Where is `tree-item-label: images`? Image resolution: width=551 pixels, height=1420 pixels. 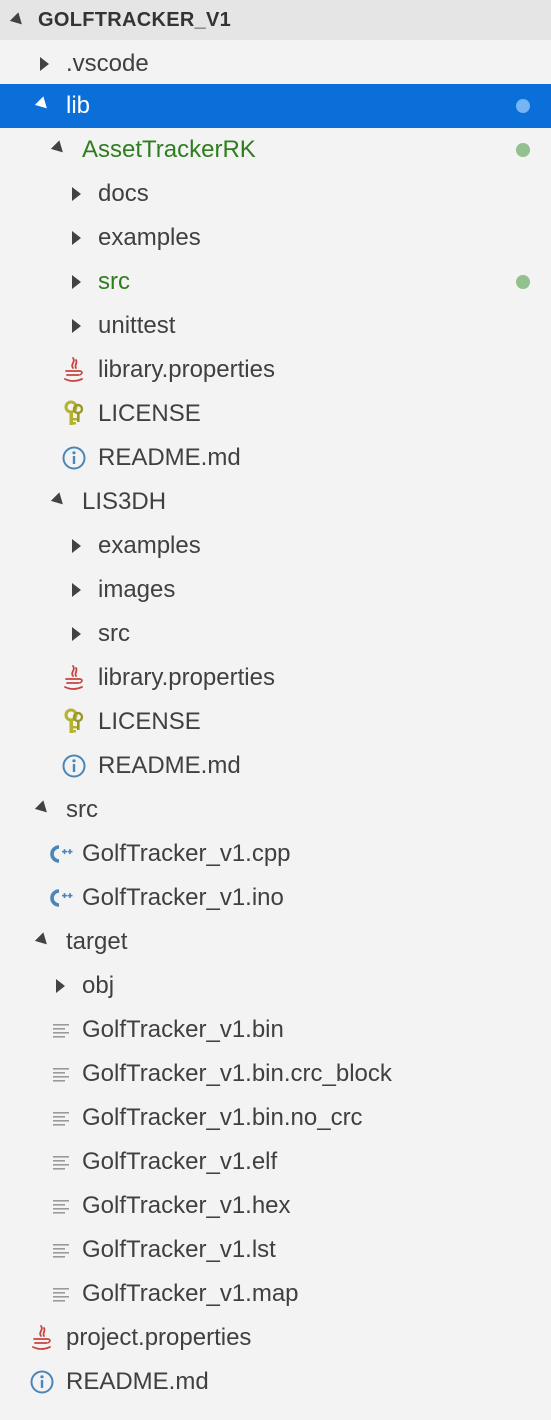
tree-item-label: images is located at coordinates (137, 589).